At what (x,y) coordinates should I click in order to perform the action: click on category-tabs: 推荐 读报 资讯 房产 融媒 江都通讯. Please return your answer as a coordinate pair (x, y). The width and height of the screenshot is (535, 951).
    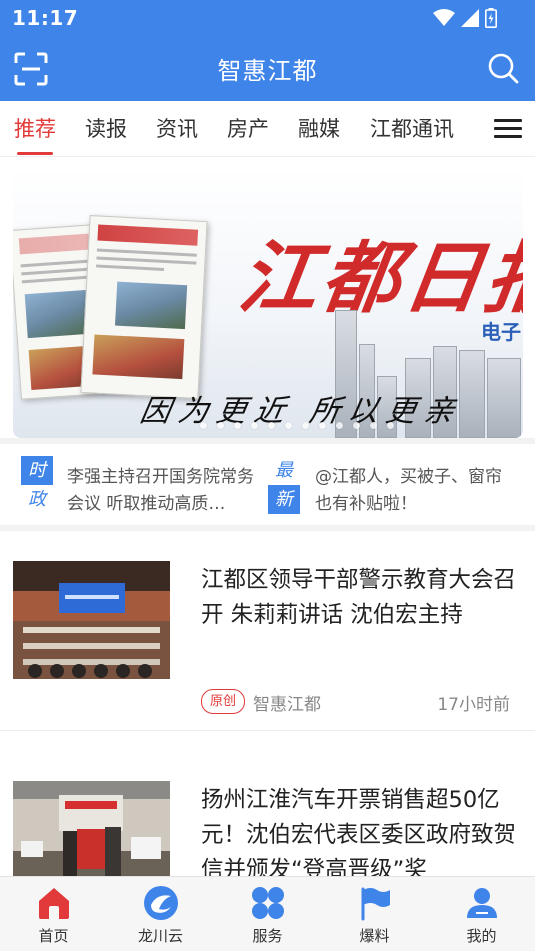
    Looking at the image, I should click on (267, 129).